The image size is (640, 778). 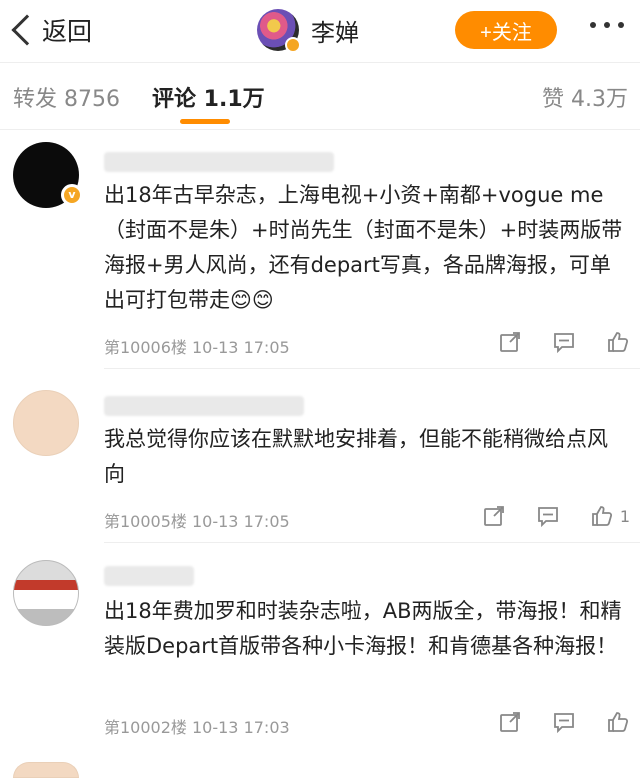 I want to click on follow-button: +关注, so click(x=506, y=30).